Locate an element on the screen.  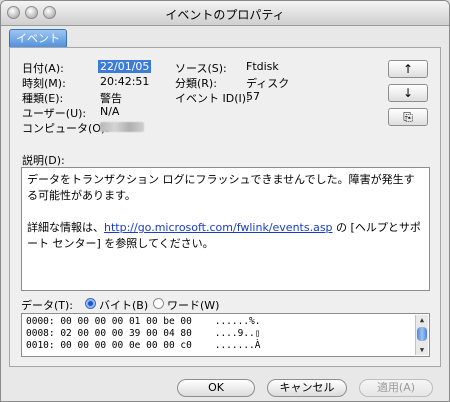
arrow-up-icon: ↑ is located at coordinates (408, 69).